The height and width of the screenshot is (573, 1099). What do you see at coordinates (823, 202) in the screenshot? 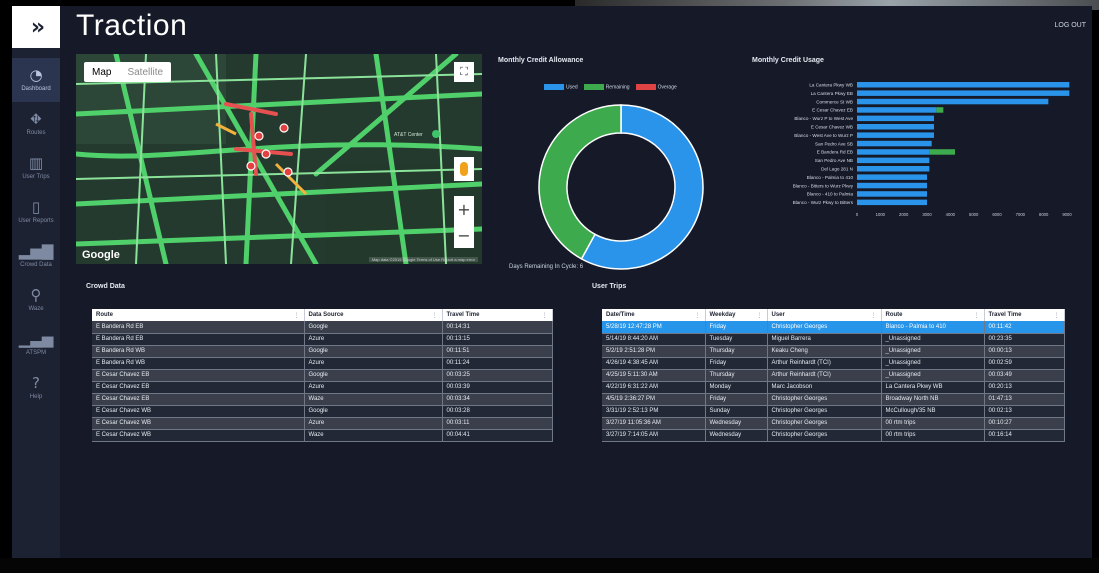
I see `bar-category-label: Blanco - Wurz Pkwy to Bitters` at bounding box center [823, 202].